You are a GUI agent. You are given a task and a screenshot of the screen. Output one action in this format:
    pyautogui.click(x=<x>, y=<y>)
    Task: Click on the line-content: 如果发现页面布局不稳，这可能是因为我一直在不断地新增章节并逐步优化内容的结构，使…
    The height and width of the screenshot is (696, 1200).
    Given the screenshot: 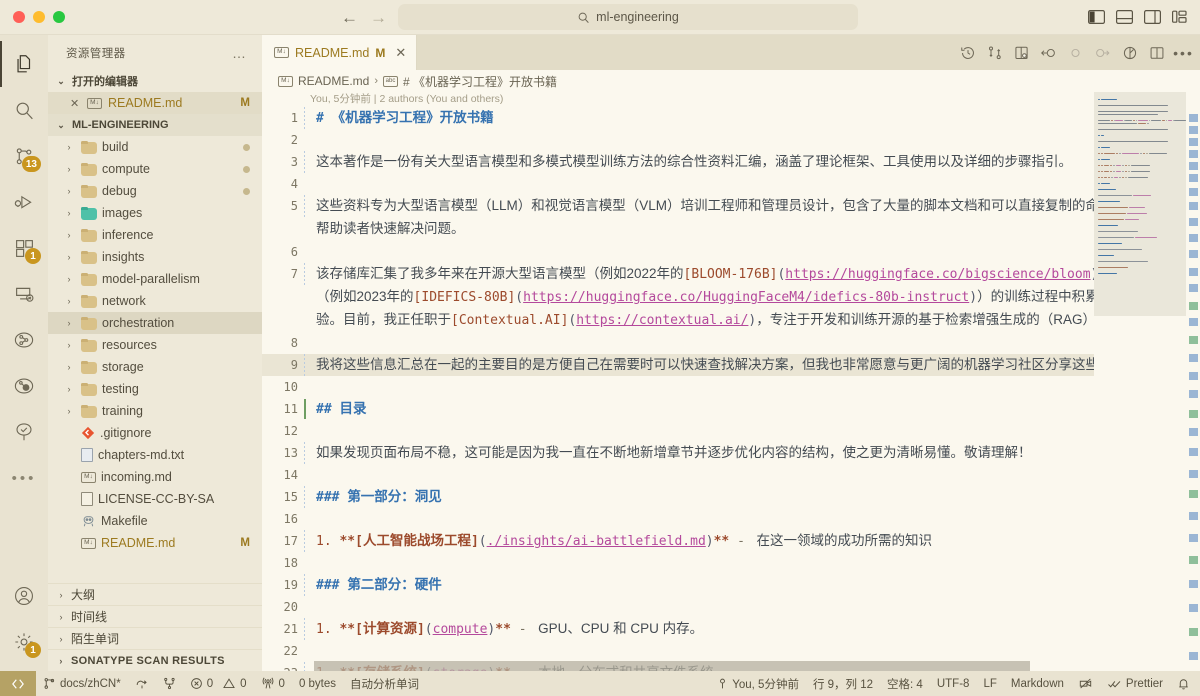 What is the action you would take?
    pyautogui.click(x=755, y=453)
    